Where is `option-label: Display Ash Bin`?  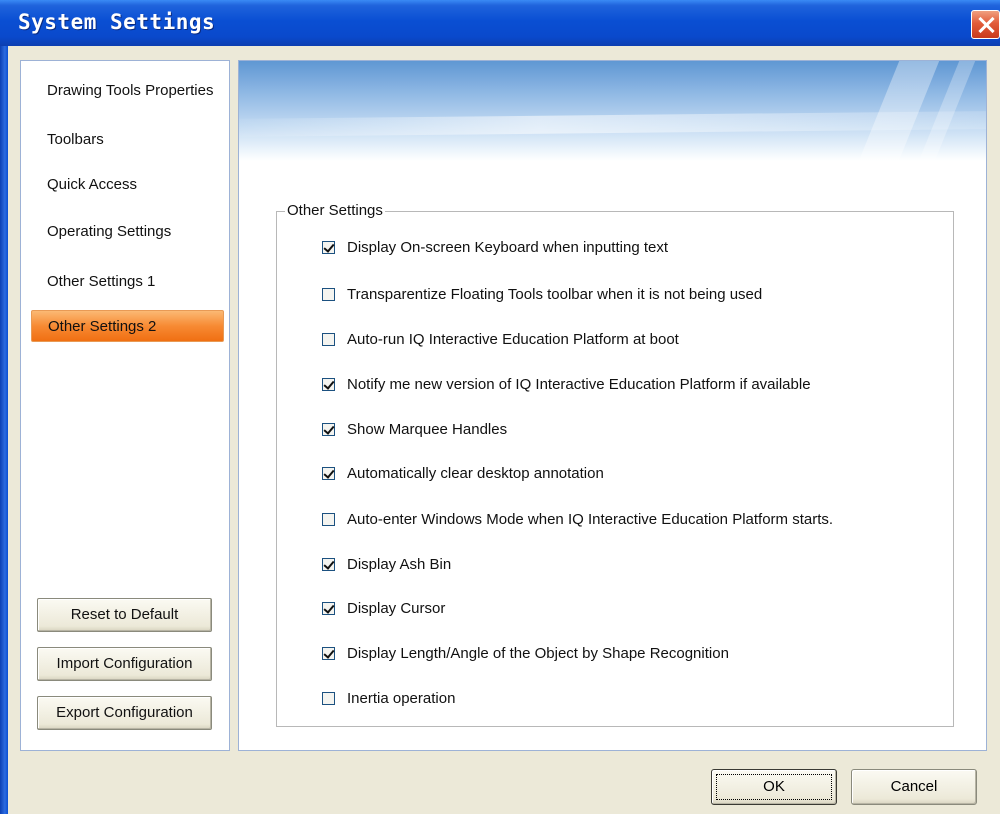
option-label: Display Ash Bin is located at coordinates (399, 564).